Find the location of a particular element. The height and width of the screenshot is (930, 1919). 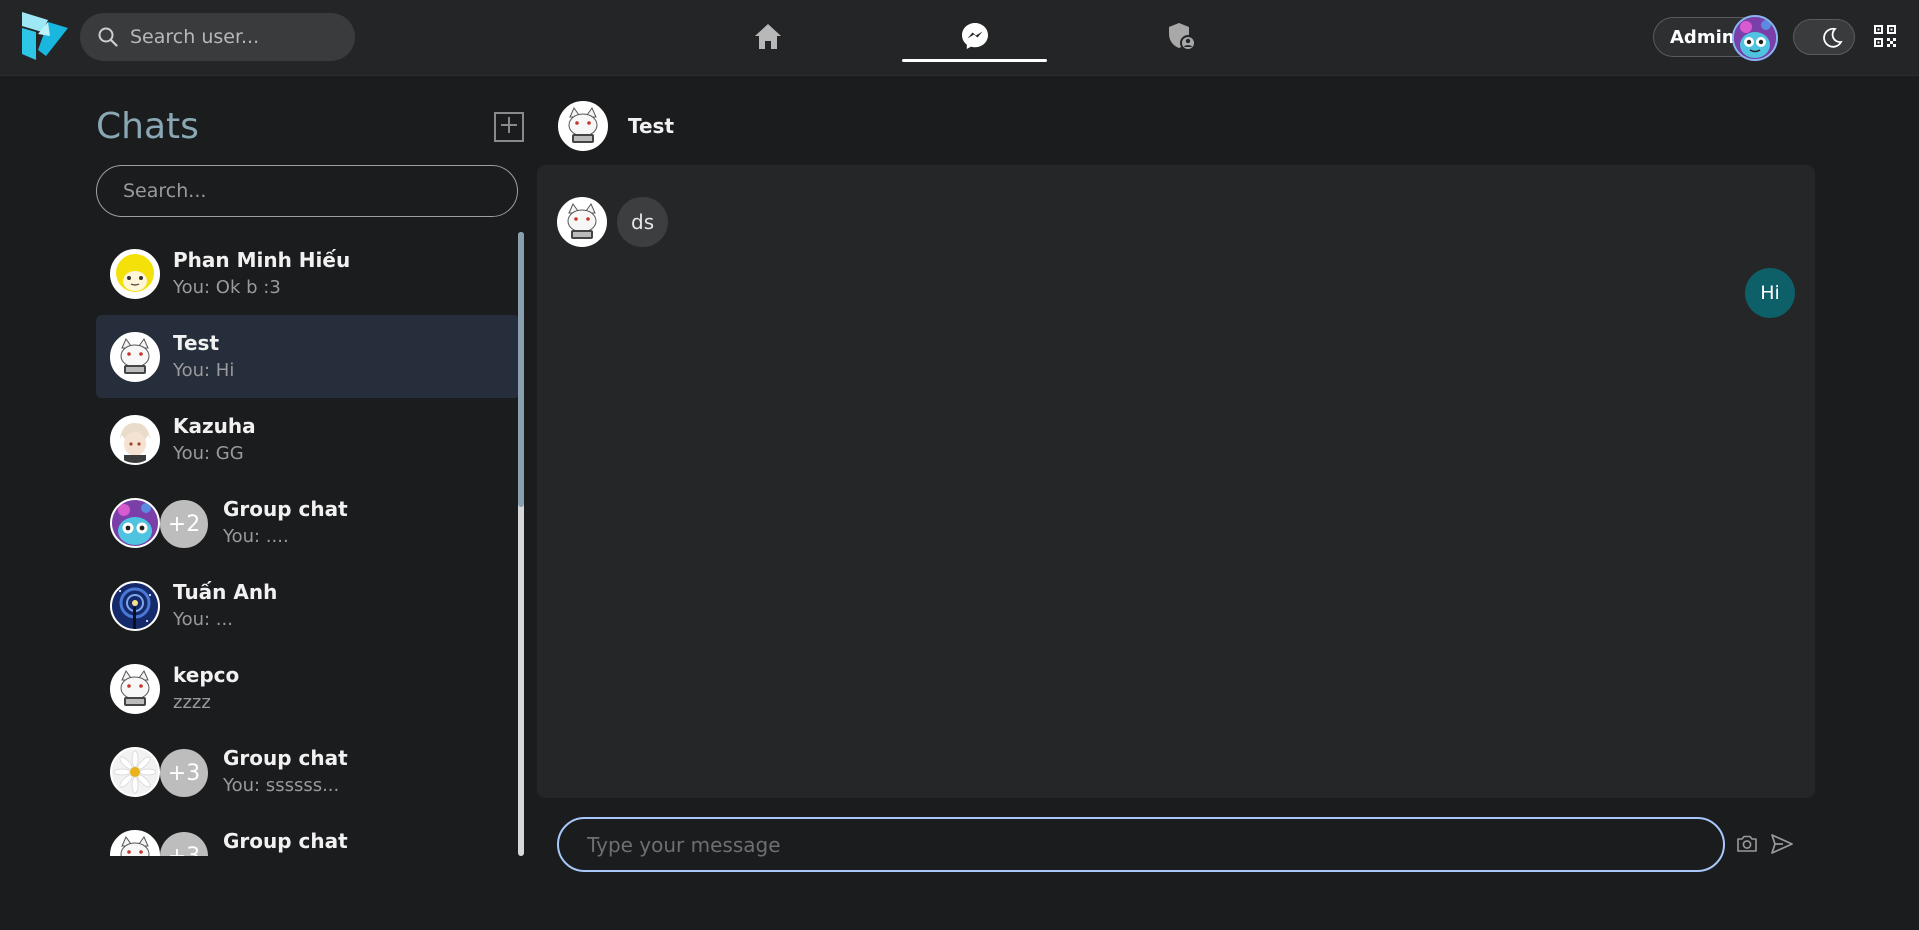

camera-icon is located at coordinates (1747, 844).